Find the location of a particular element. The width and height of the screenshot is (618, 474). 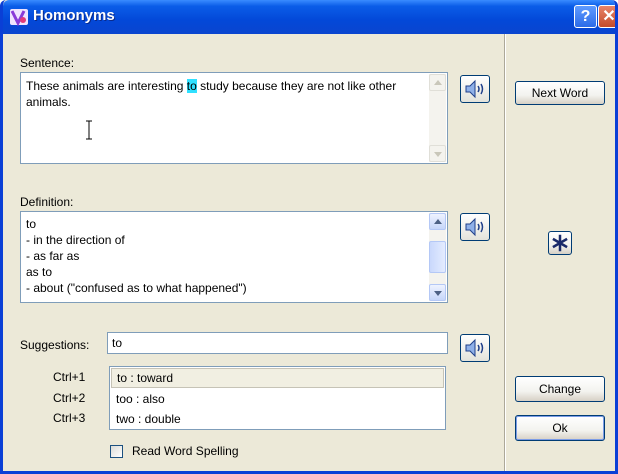

close-icon: ✕ is located at coordinates (609, 16).